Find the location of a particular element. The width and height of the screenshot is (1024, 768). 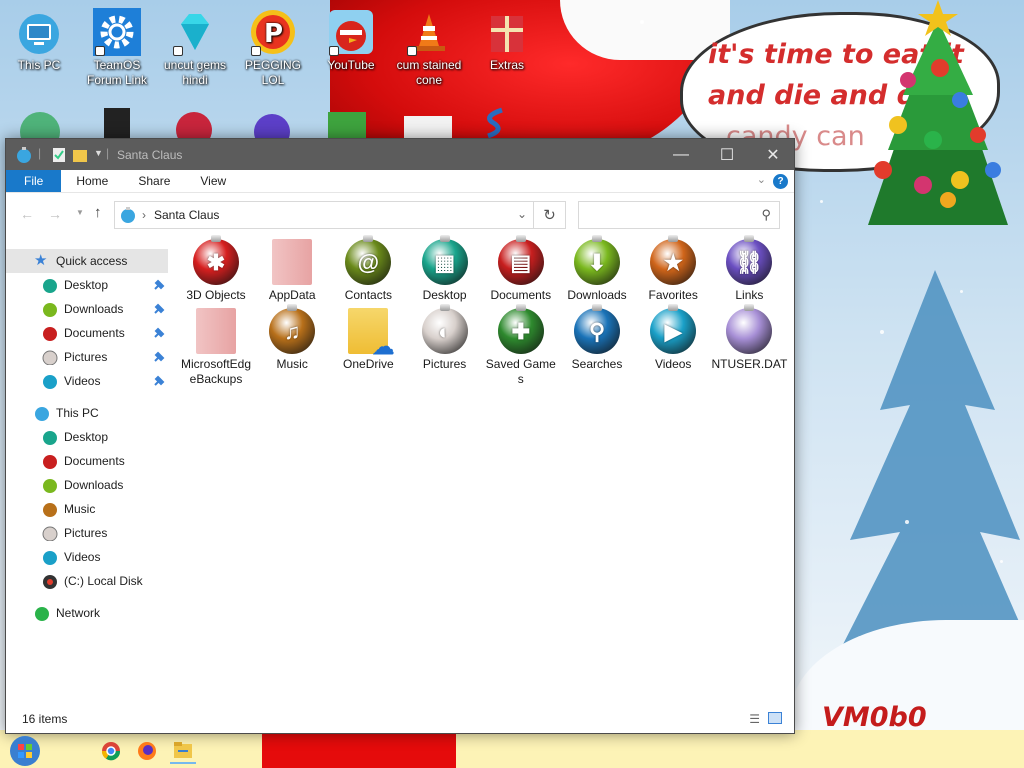

file-item: ⬇ Downloads is located at coordinates (597, 269).